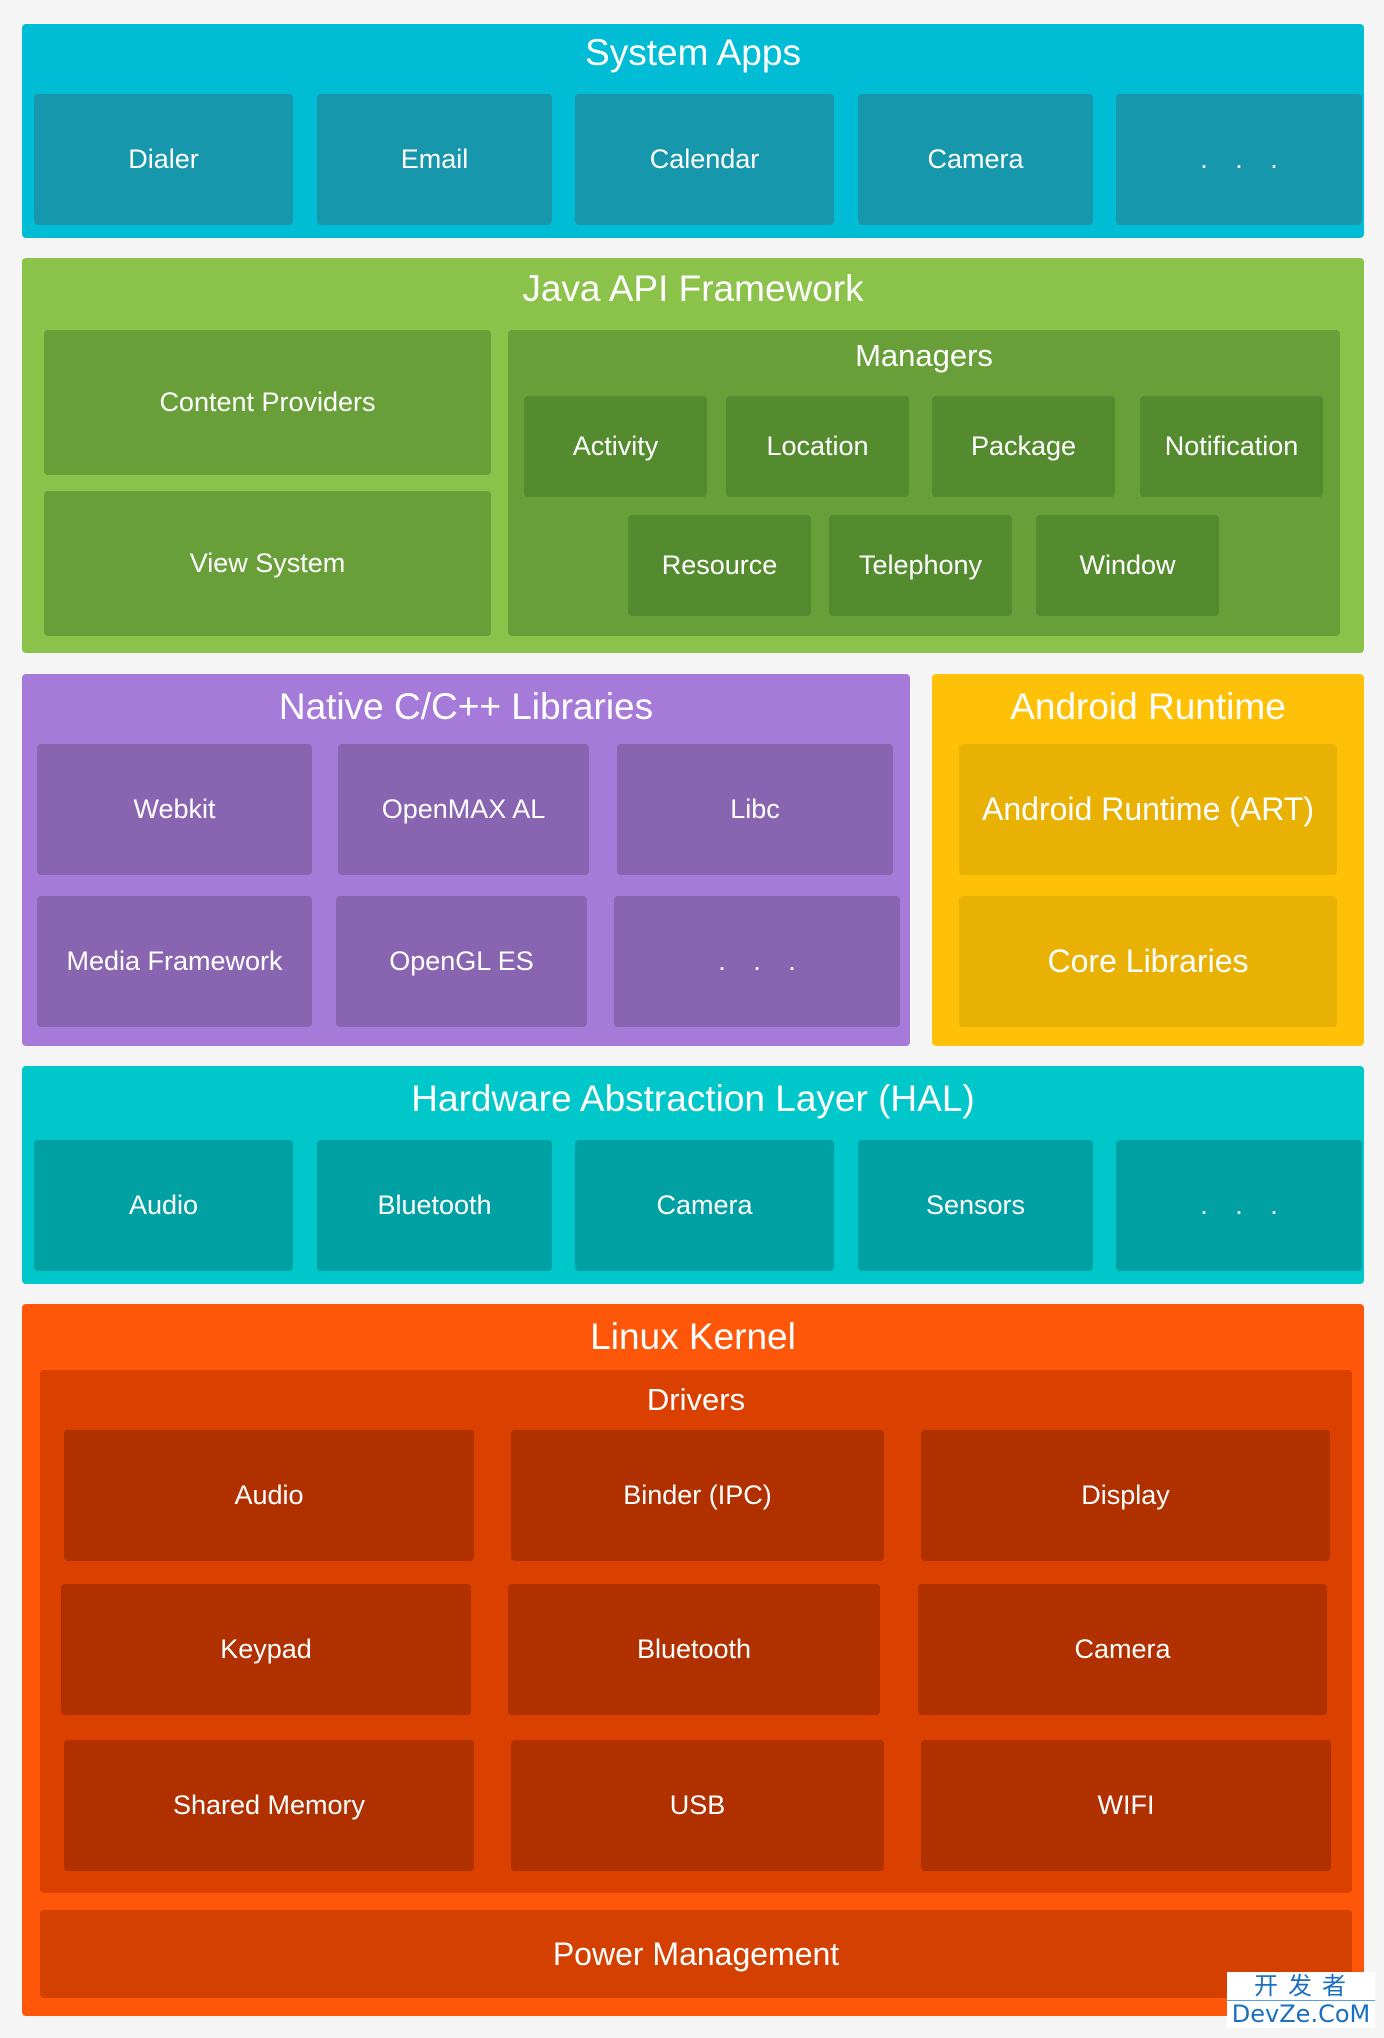 The image size is (1384, 2038). Describe the element at coordinates (817, 446) in the screenshot. I see `manager-location: Location` at that location.